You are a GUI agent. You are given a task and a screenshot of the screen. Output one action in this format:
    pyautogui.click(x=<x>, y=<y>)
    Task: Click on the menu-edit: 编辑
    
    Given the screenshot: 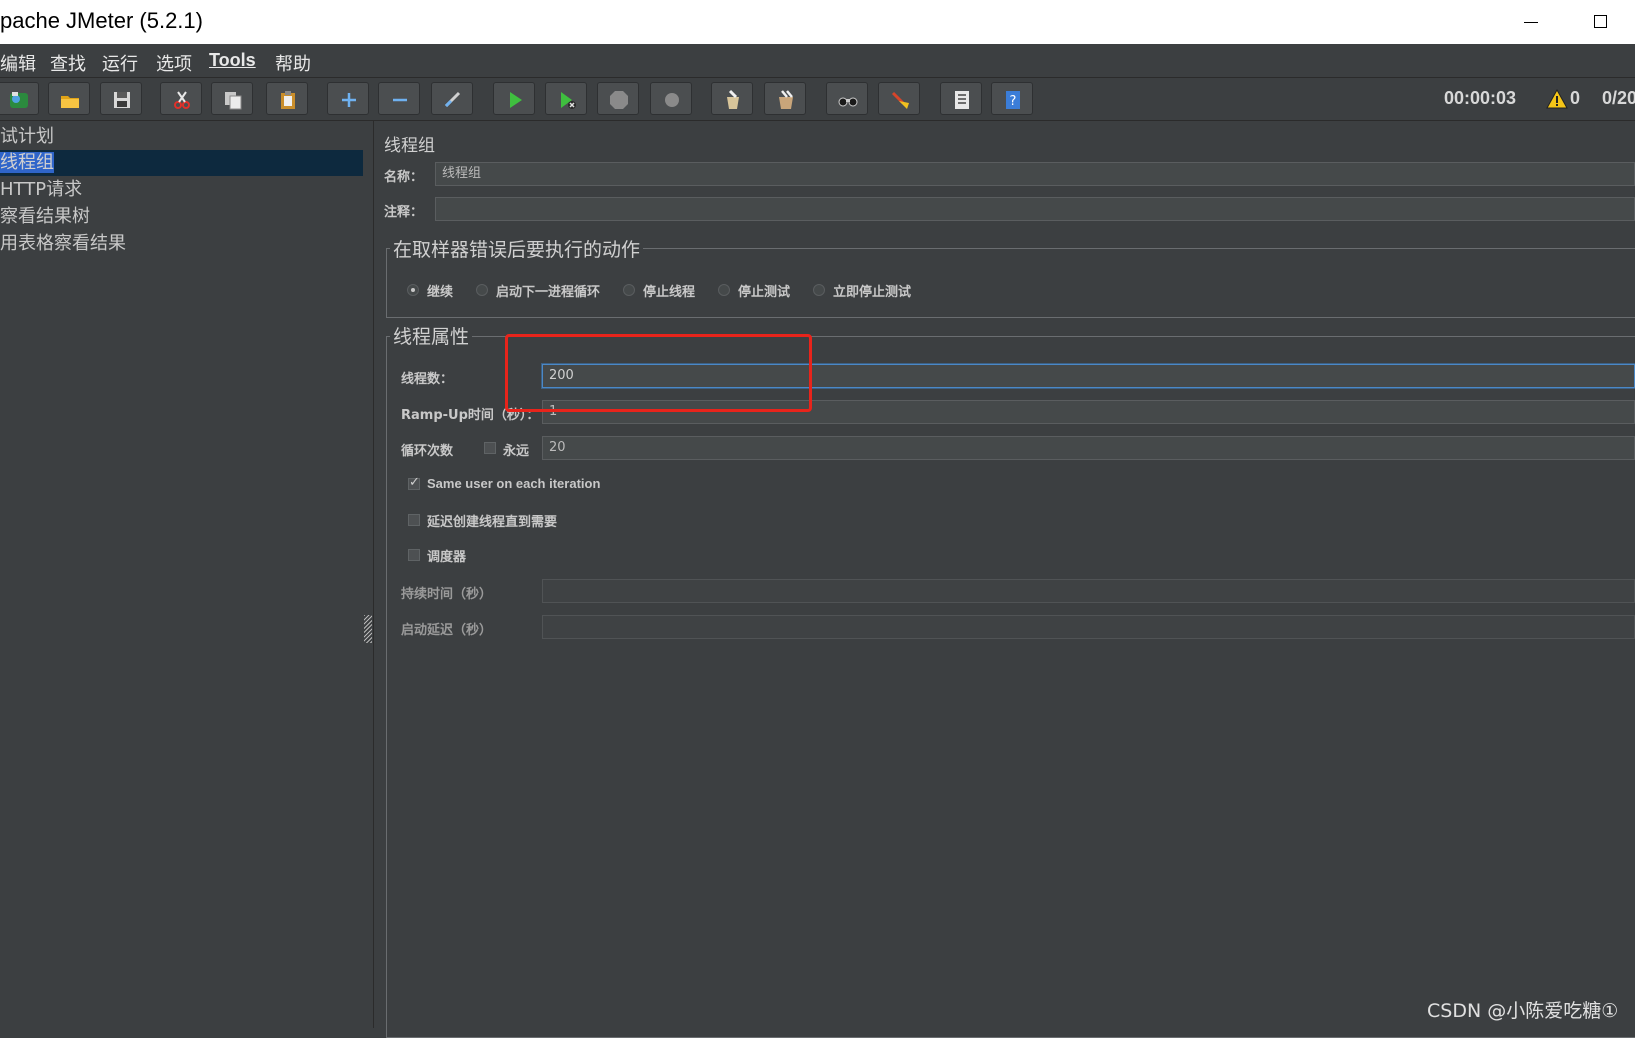 What is the action you would take?
    pyautogui.click(x=18, y=63)
    